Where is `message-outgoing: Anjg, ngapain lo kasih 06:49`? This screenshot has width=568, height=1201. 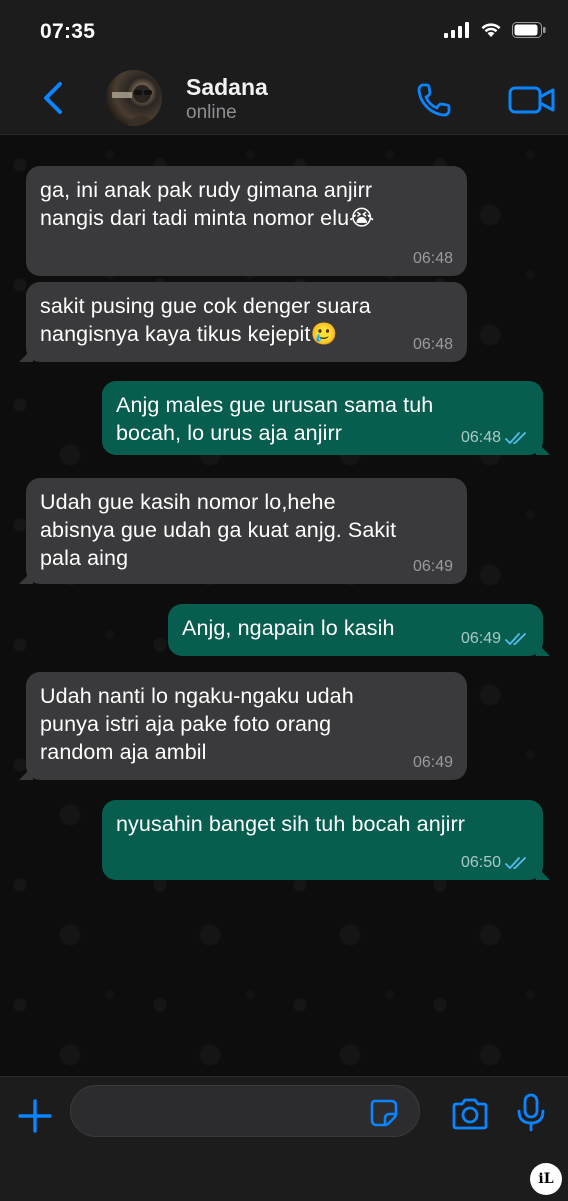 message-outgoing: Anjg, ngapain lo kasih 06:49 is located at coordinates (359, 630).